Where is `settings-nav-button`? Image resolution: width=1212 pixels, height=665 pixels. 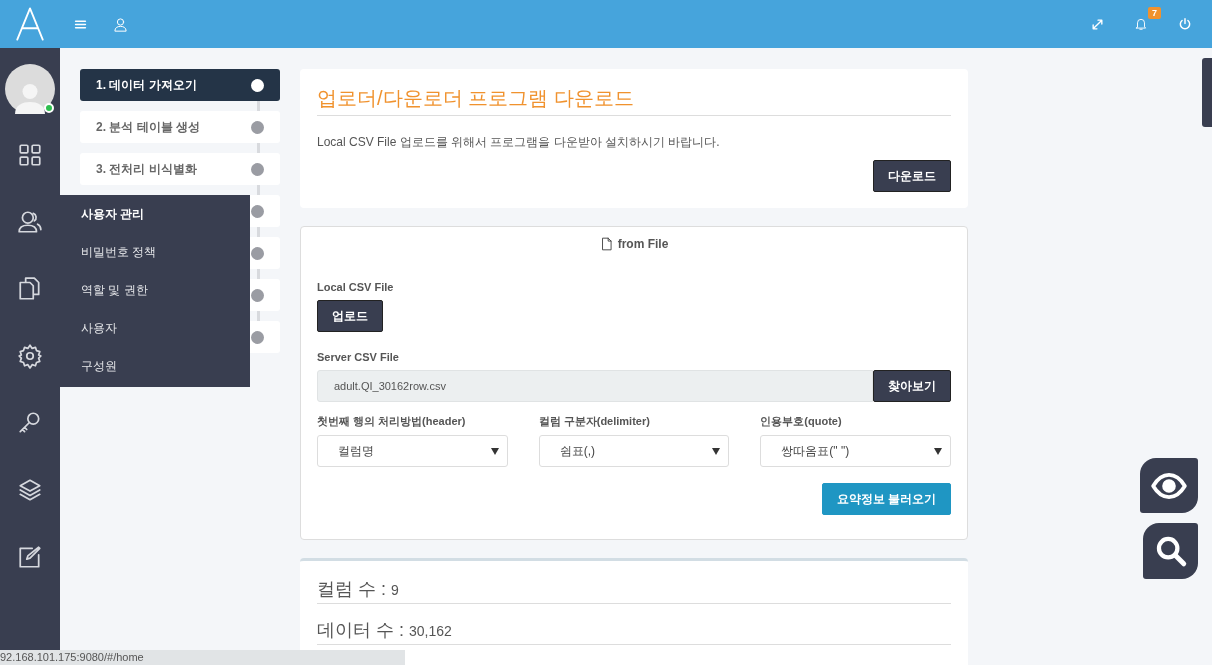 settings-nav-button is located at coordinates (30, 356).